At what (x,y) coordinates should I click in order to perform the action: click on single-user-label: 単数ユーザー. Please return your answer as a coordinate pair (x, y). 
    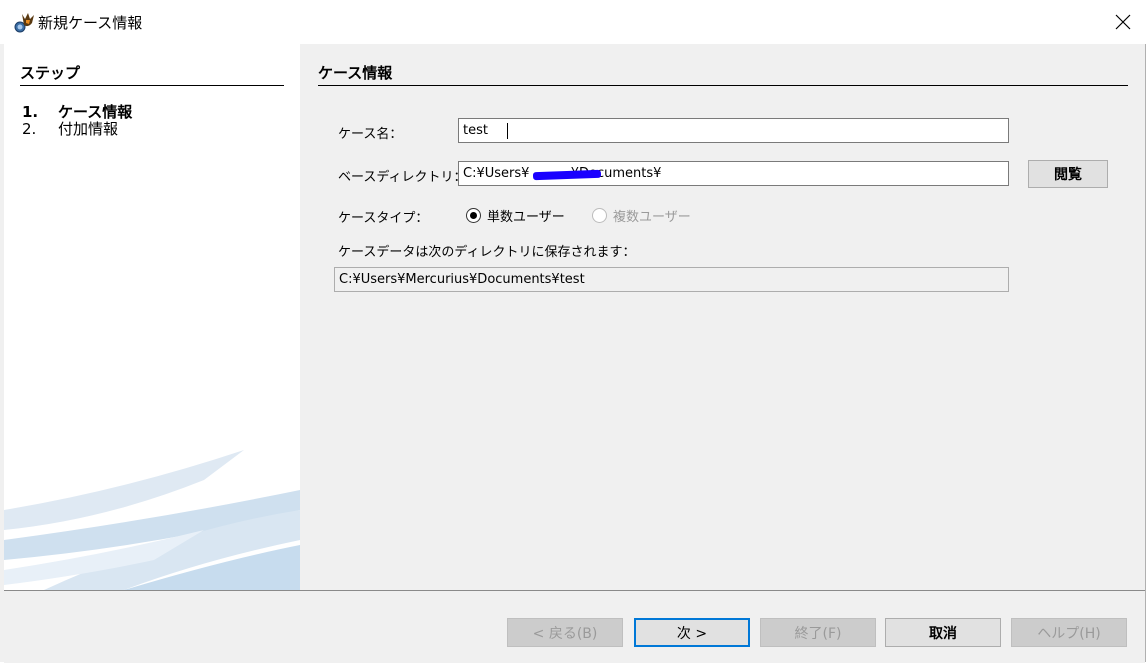
    Looking at the image, I should click on (526, 217).